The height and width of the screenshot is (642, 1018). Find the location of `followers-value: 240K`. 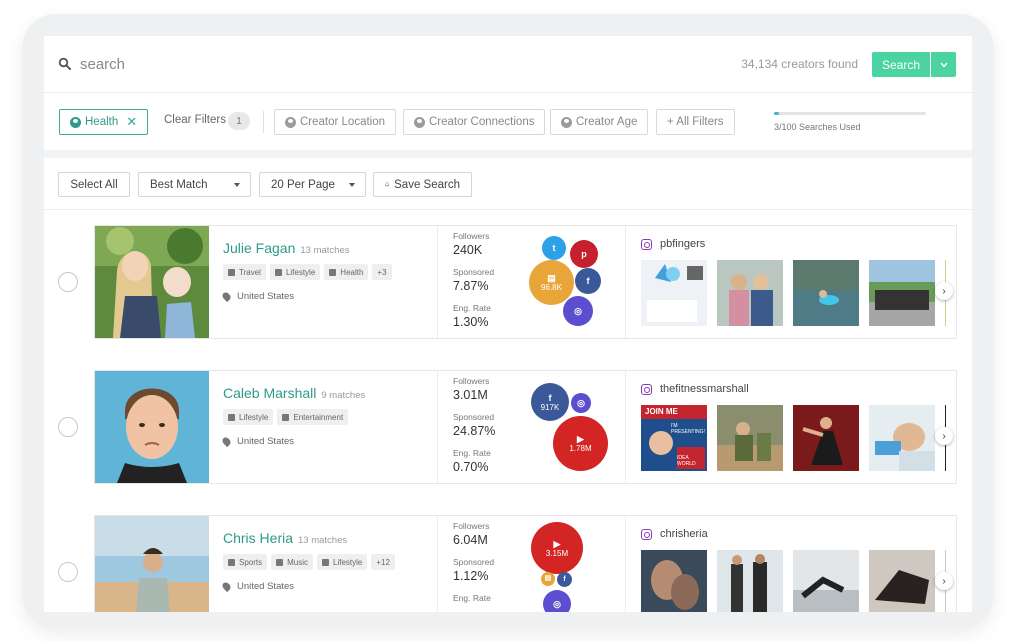

followers-value: 240K is located at coordinates (468, 250).